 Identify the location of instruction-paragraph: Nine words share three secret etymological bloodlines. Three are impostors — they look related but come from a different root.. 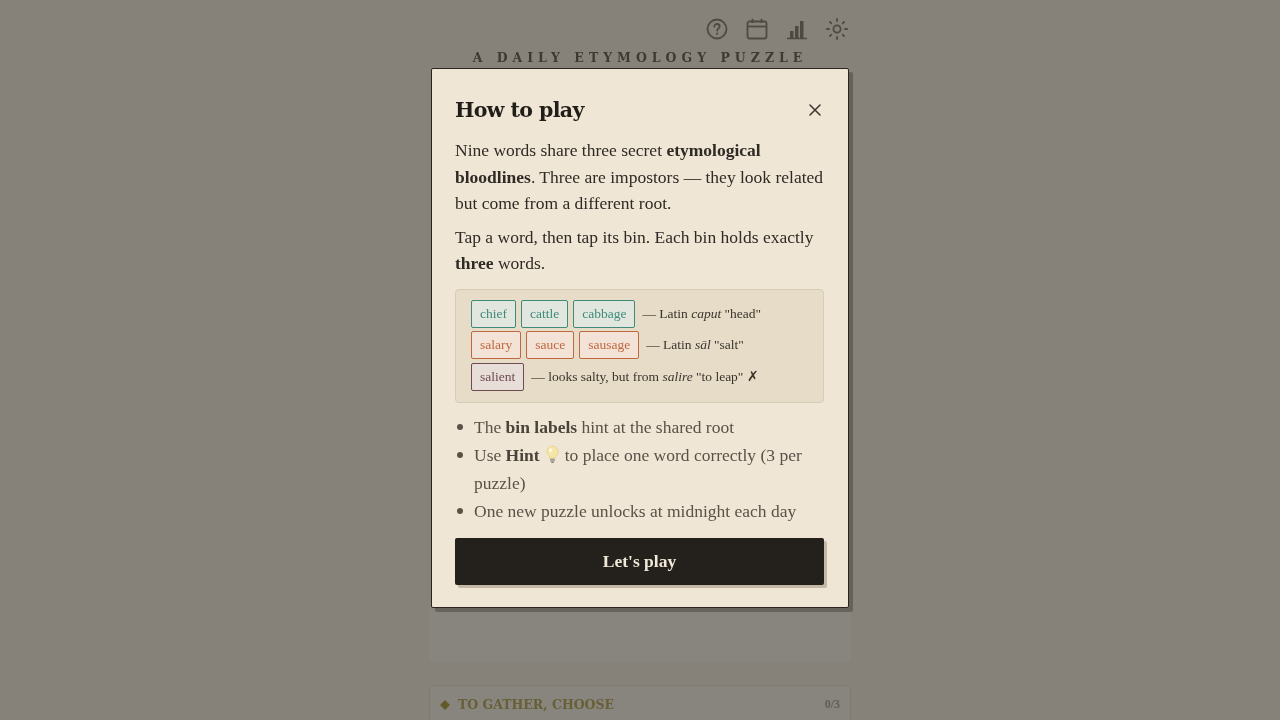
(639, 177).